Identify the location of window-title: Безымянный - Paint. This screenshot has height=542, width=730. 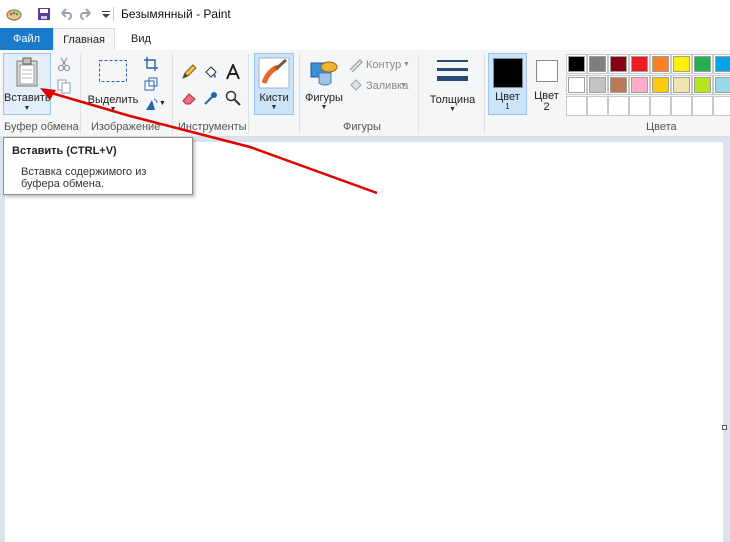
(176, 14).